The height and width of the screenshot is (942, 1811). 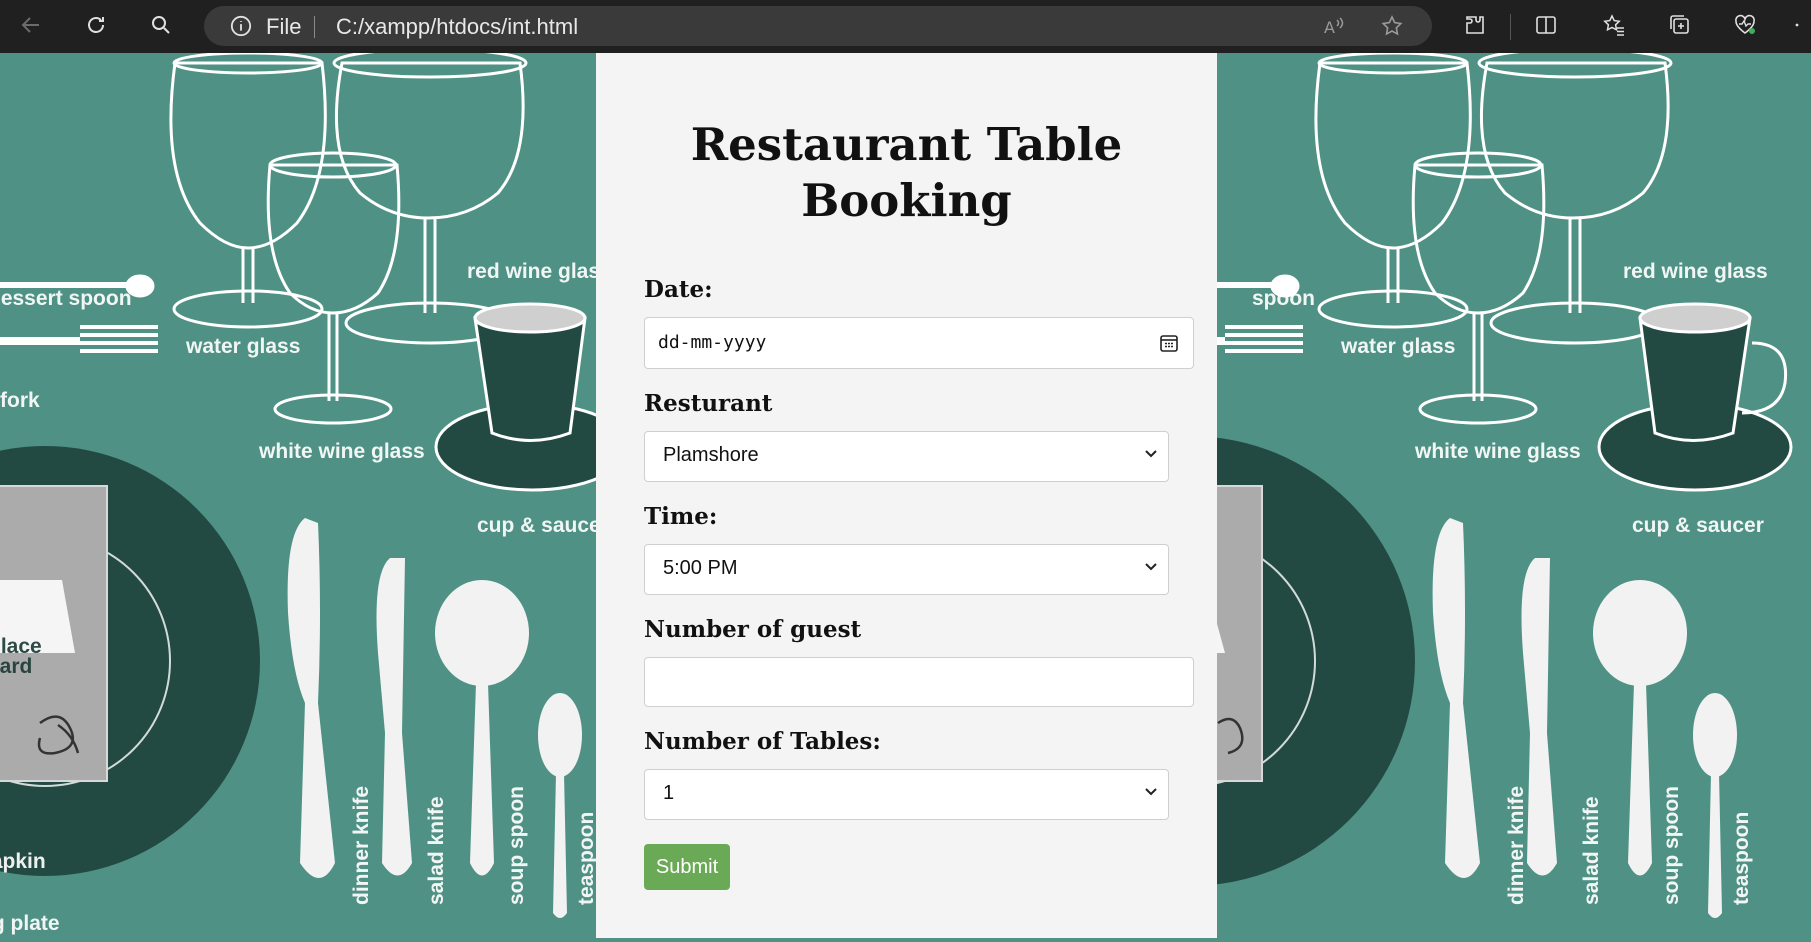 What do you see at coordinates (1445, 239) in the screenshot?
I see `placemat-right` at bounding box center [1445, 239].